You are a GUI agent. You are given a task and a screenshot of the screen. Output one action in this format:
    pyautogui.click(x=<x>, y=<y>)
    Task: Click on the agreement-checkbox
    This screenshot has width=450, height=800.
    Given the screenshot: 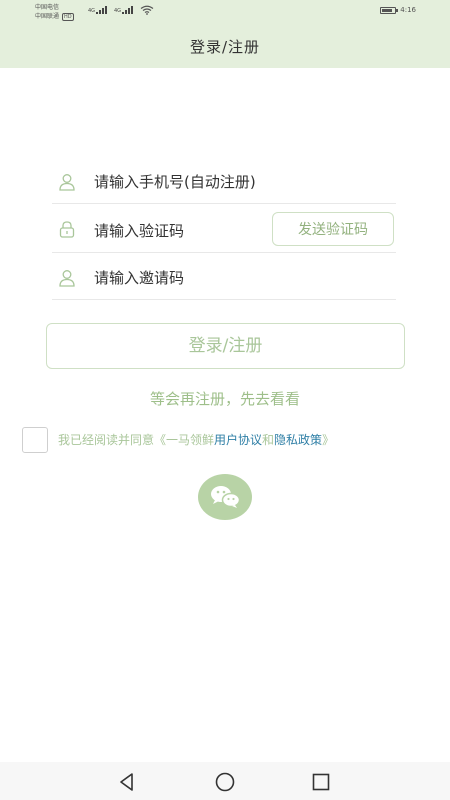 What is the action you would take?
    pyautogui.click(x=35, y=440)
    